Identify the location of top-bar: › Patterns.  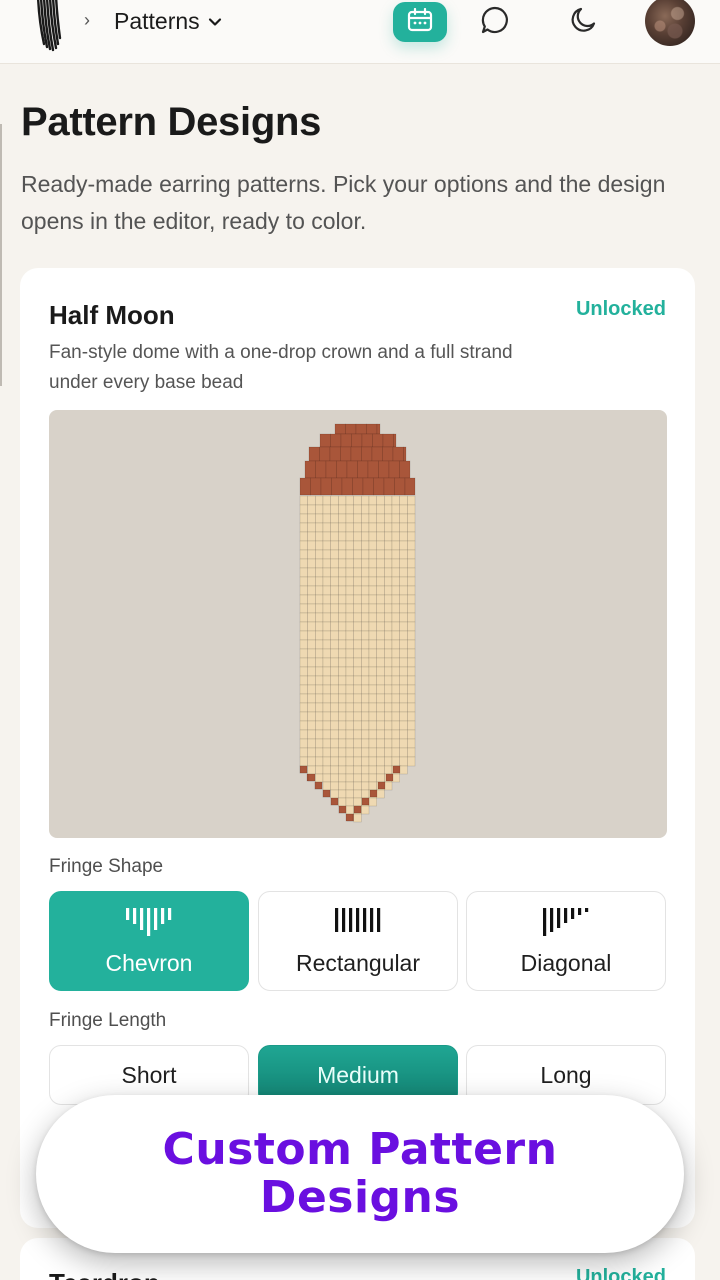
(360, 32).